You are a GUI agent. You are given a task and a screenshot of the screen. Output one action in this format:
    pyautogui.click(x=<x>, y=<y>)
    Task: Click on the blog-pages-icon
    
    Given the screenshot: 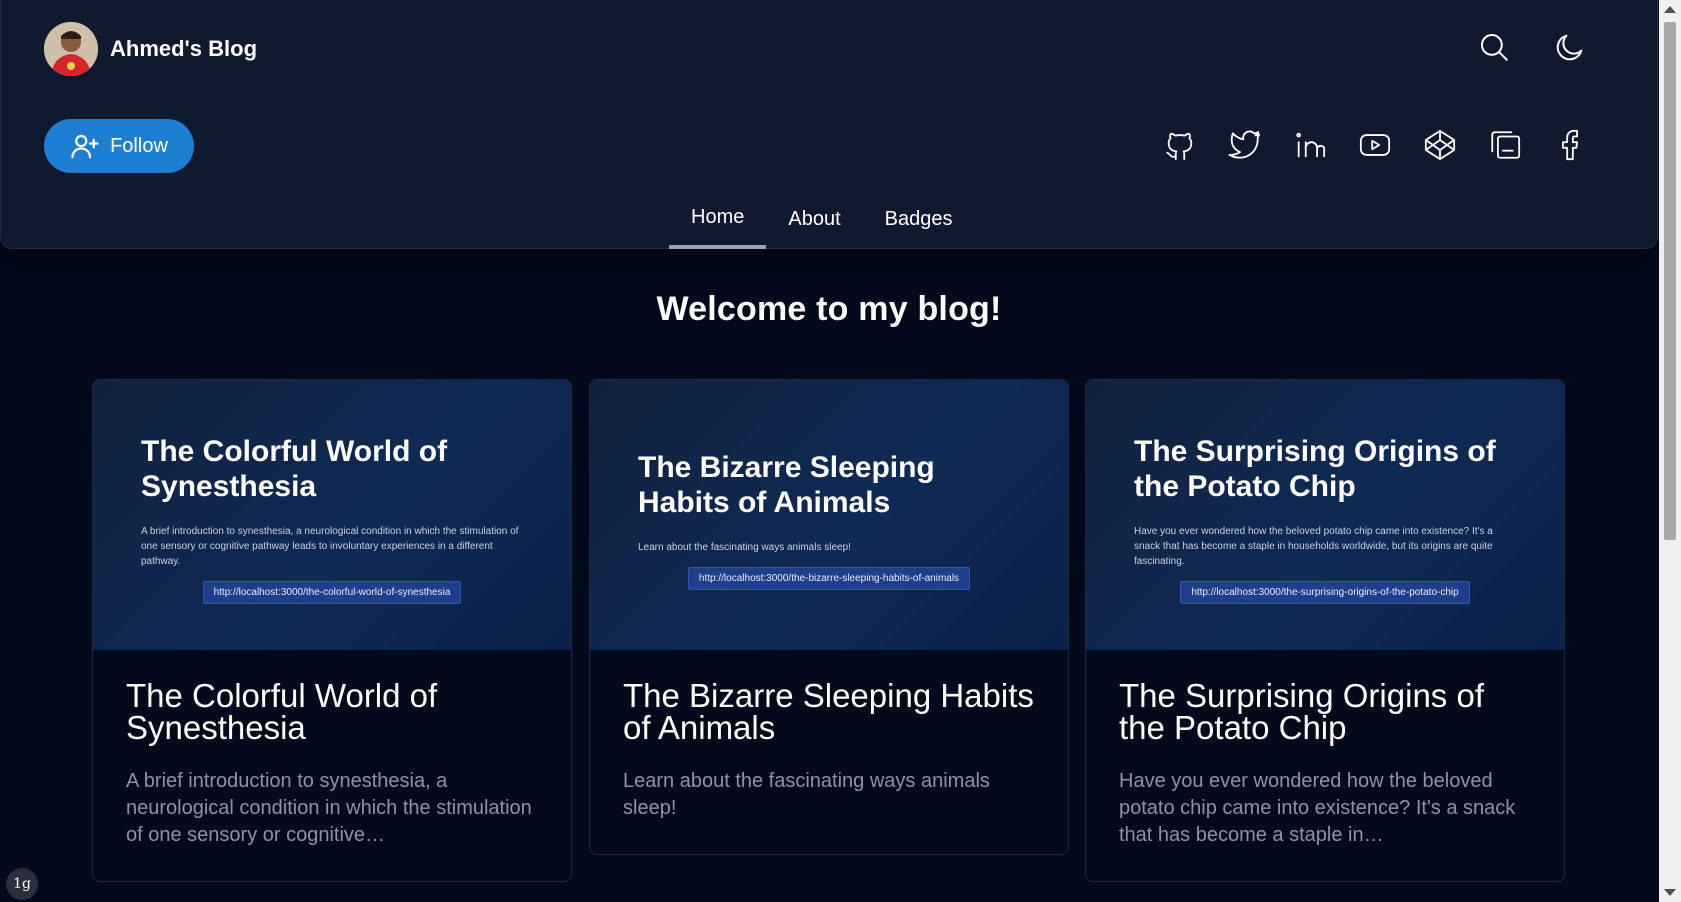 What is the action you would take?
    pyautogui.click(x=1505, y=145)
    